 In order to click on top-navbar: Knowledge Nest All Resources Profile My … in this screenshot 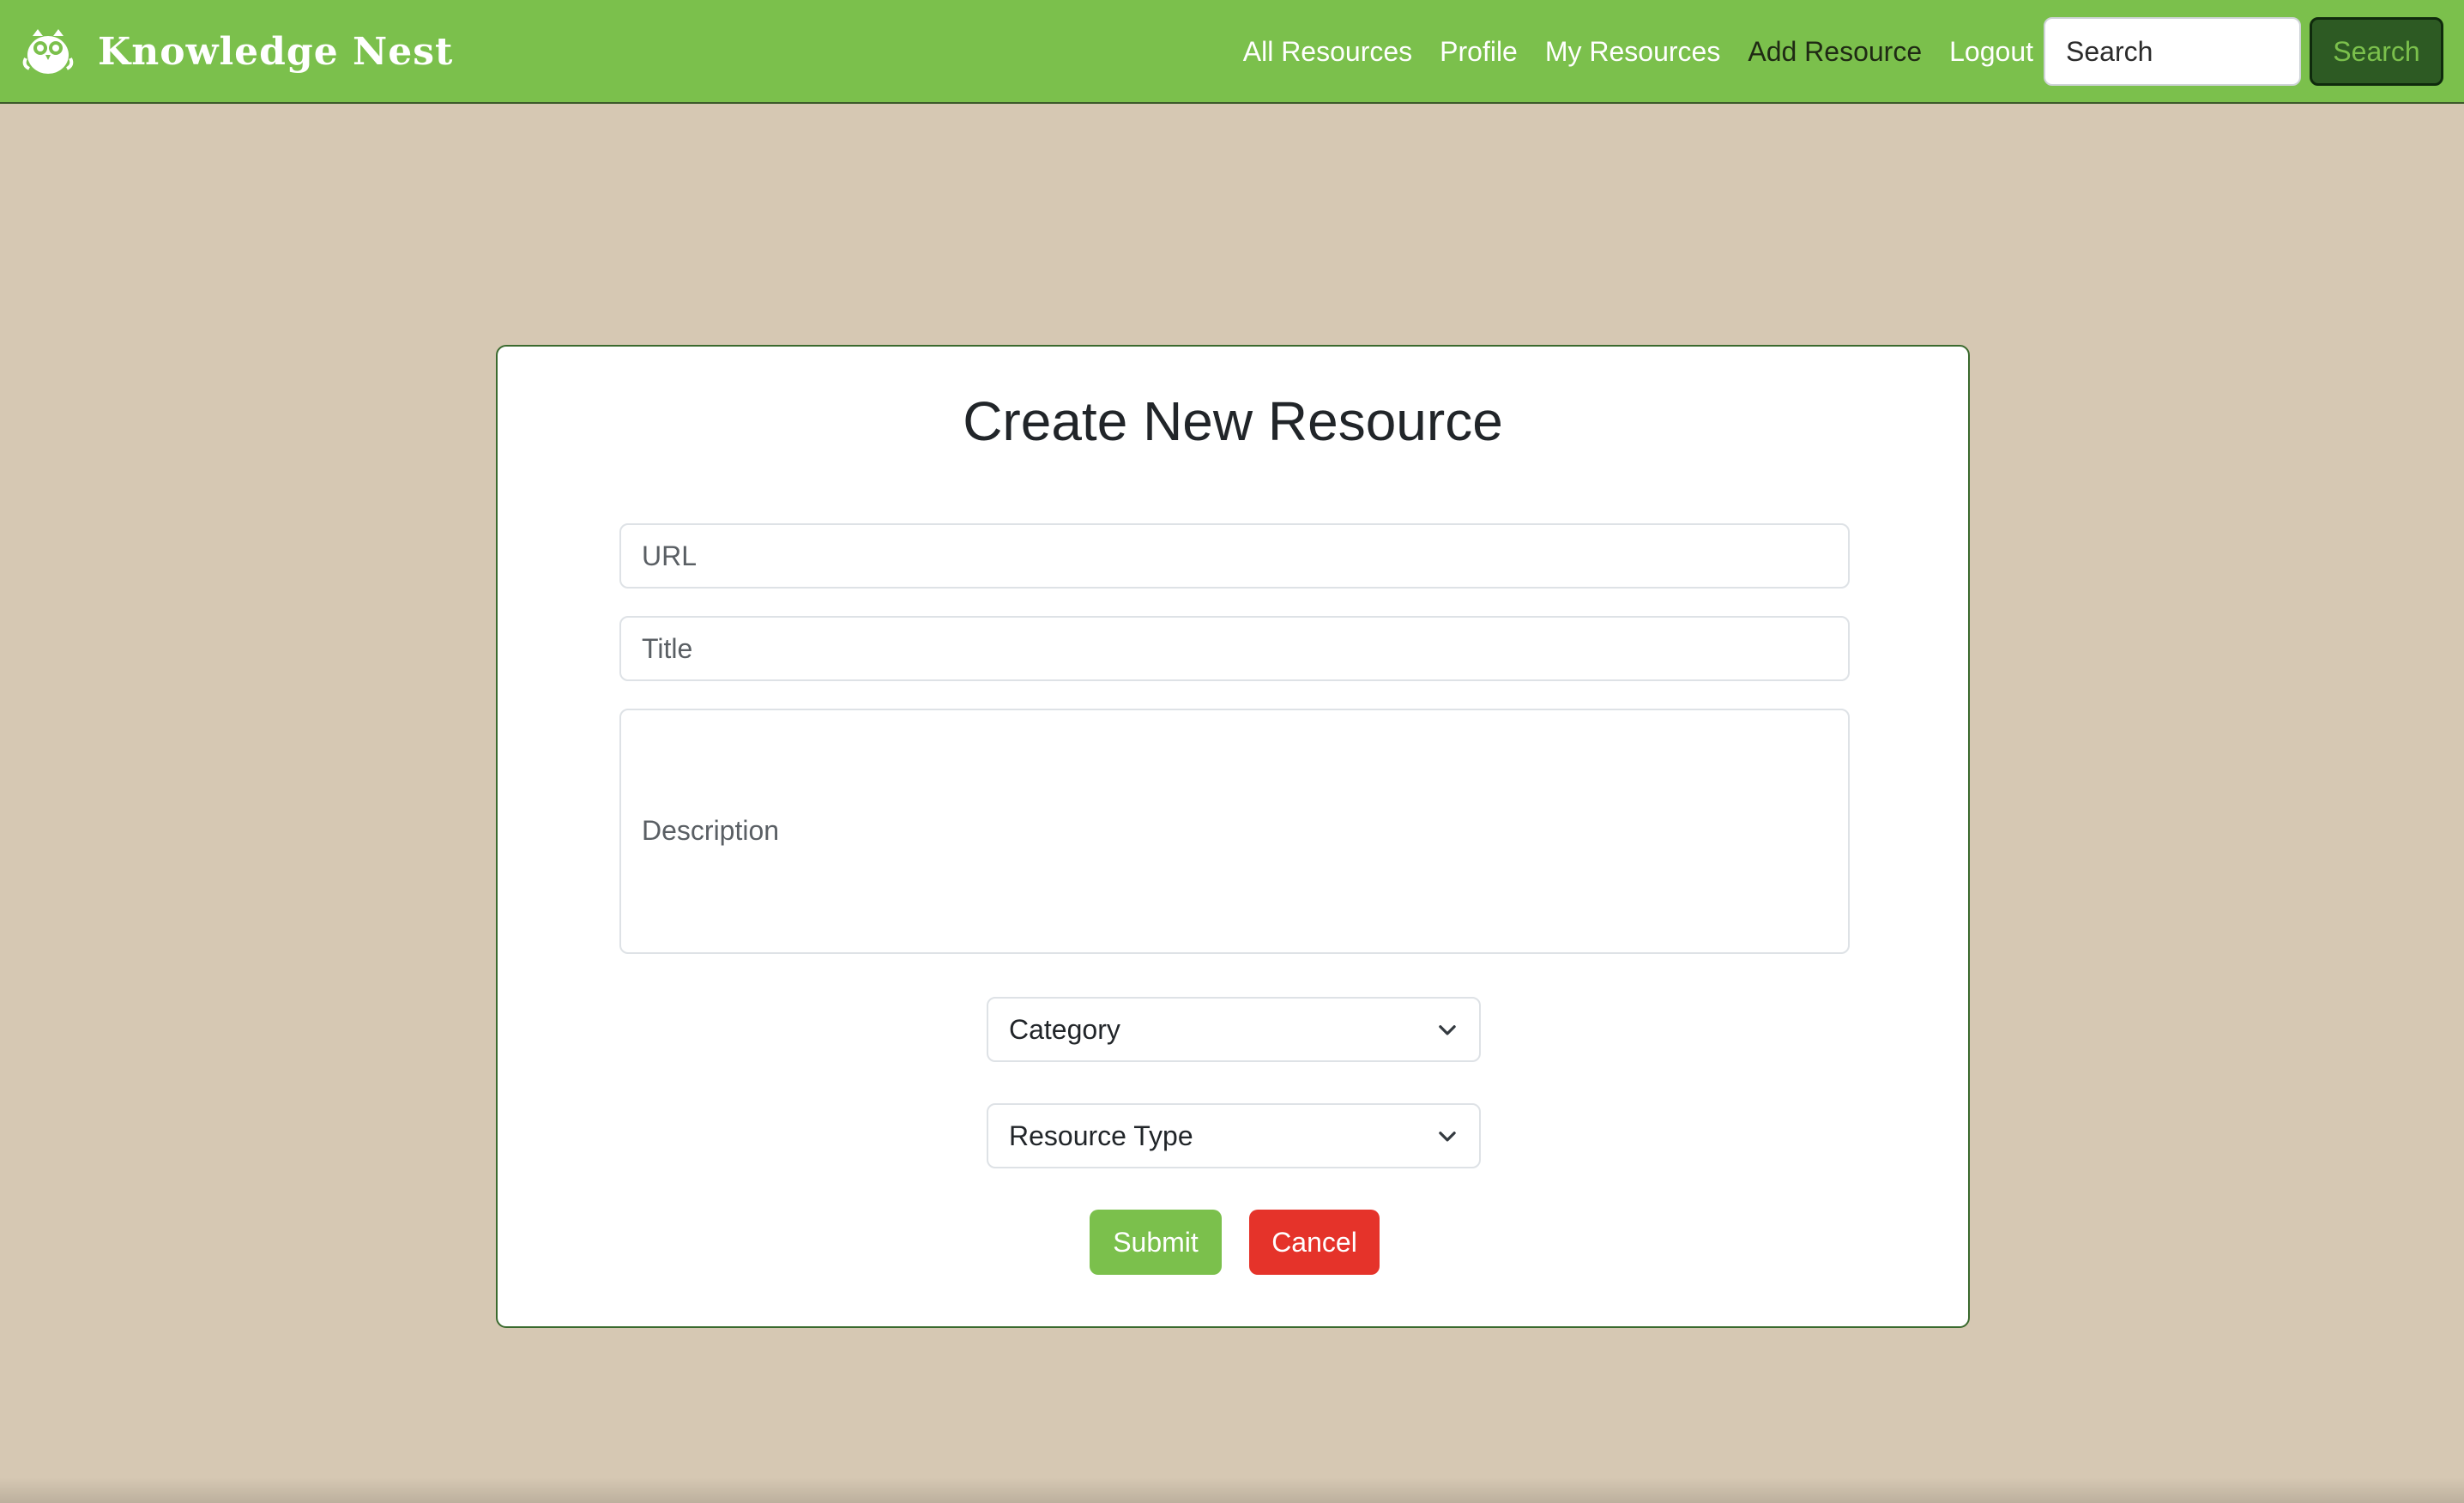, I will do `click(1232, 52)`.